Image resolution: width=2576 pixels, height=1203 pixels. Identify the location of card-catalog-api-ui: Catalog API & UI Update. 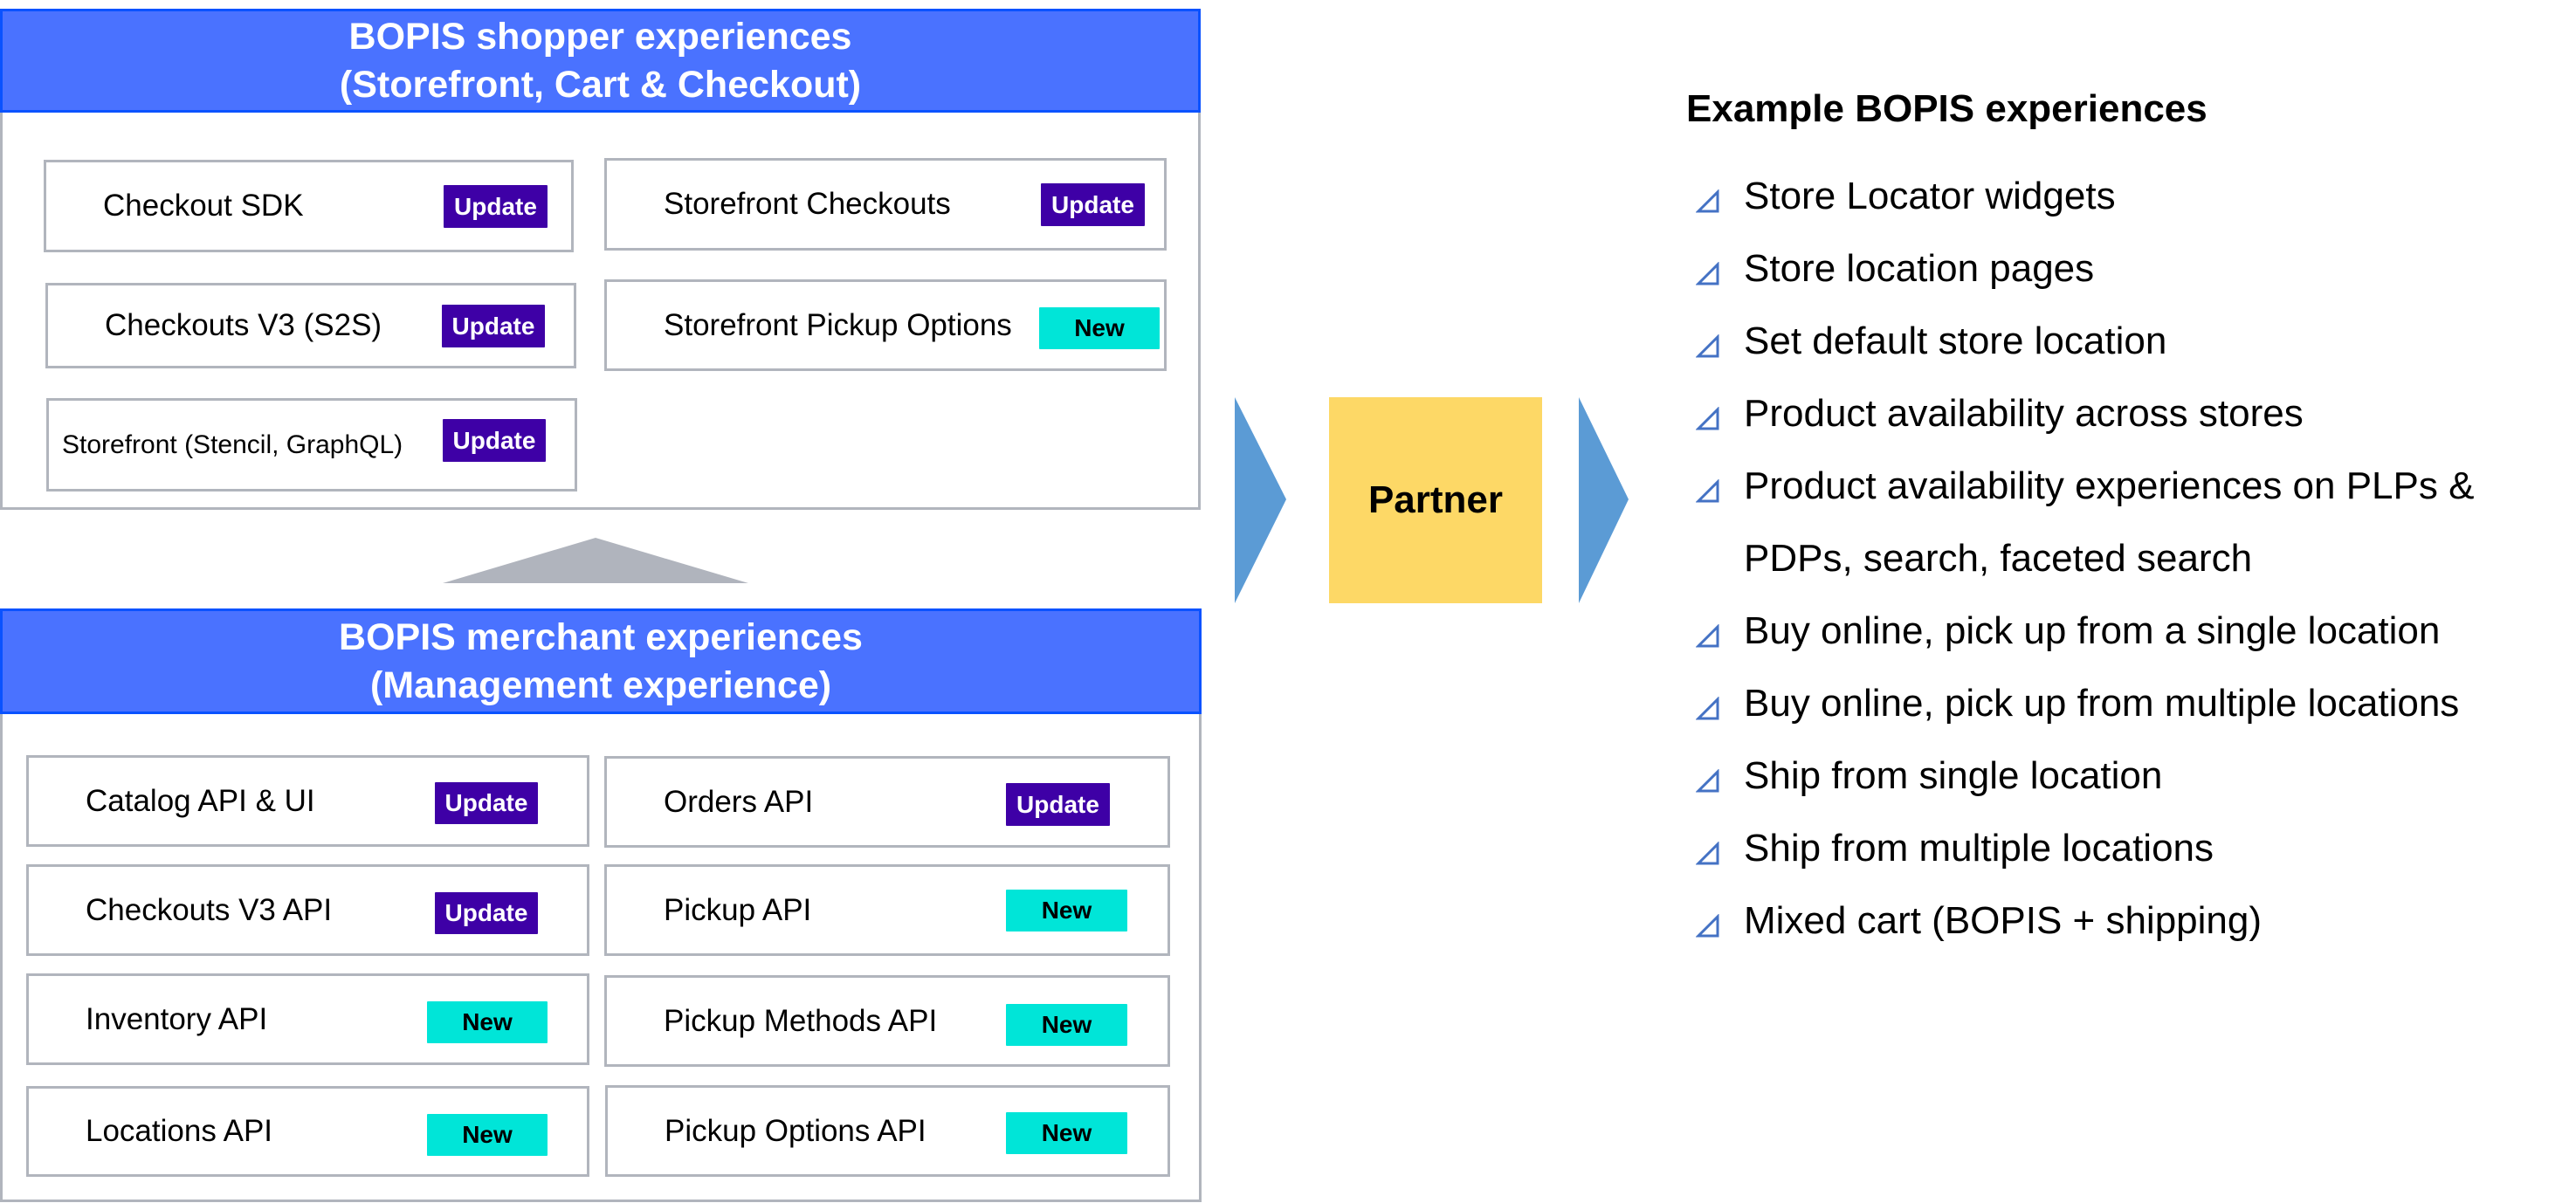
(307, 801).